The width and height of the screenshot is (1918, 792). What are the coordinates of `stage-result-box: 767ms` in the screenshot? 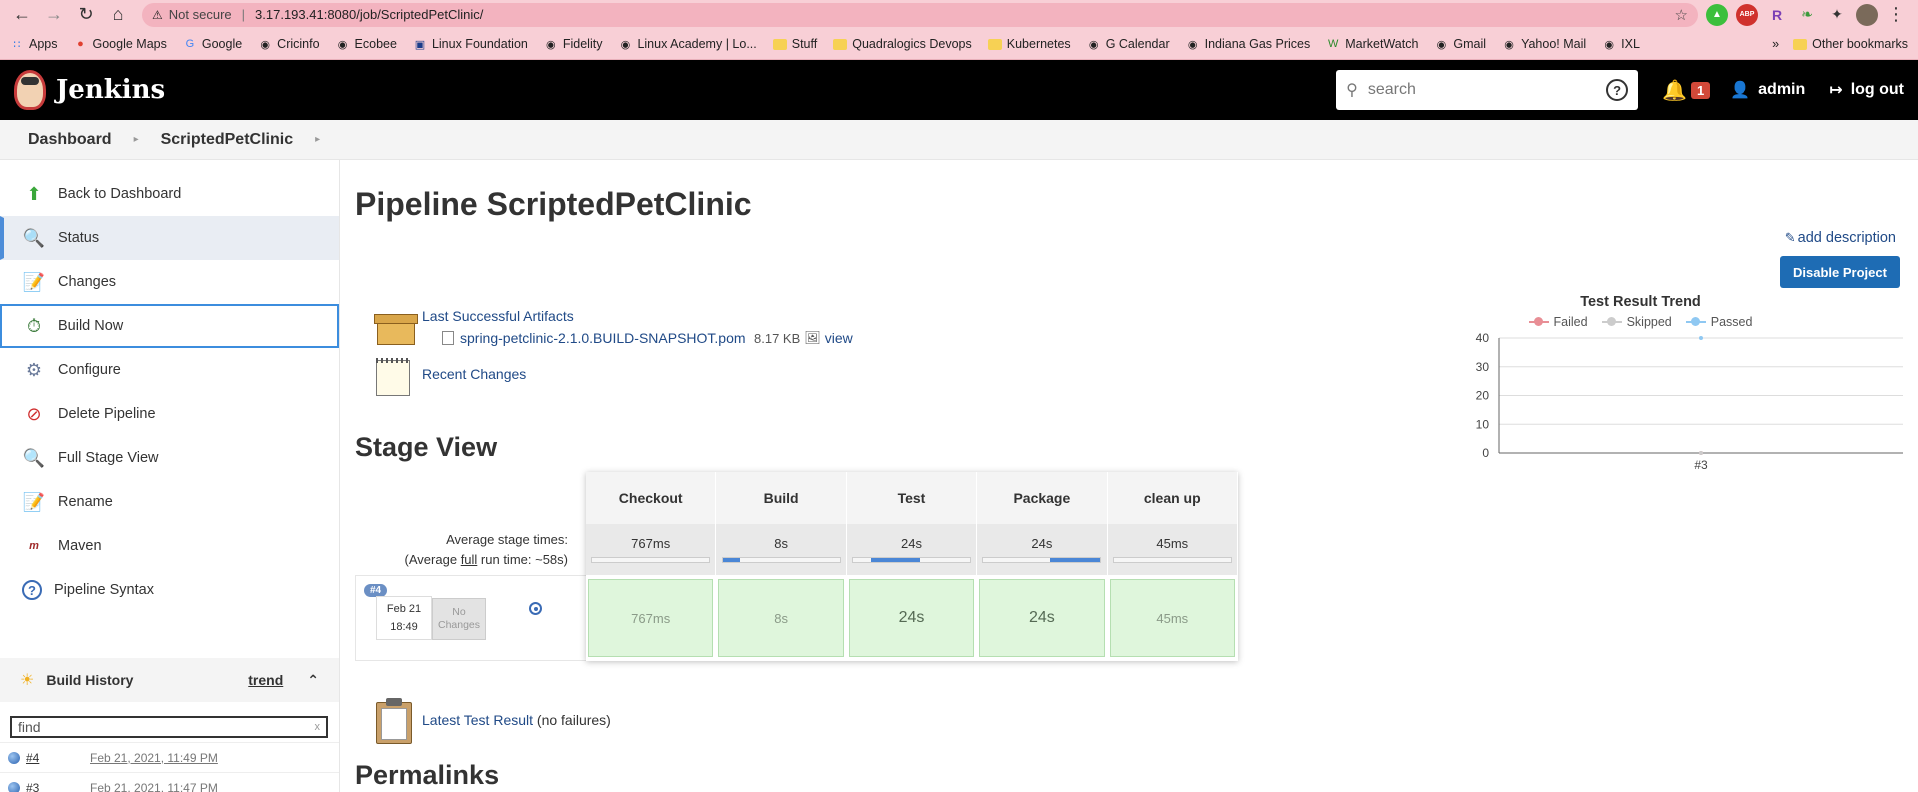 It's located at (651, 618).